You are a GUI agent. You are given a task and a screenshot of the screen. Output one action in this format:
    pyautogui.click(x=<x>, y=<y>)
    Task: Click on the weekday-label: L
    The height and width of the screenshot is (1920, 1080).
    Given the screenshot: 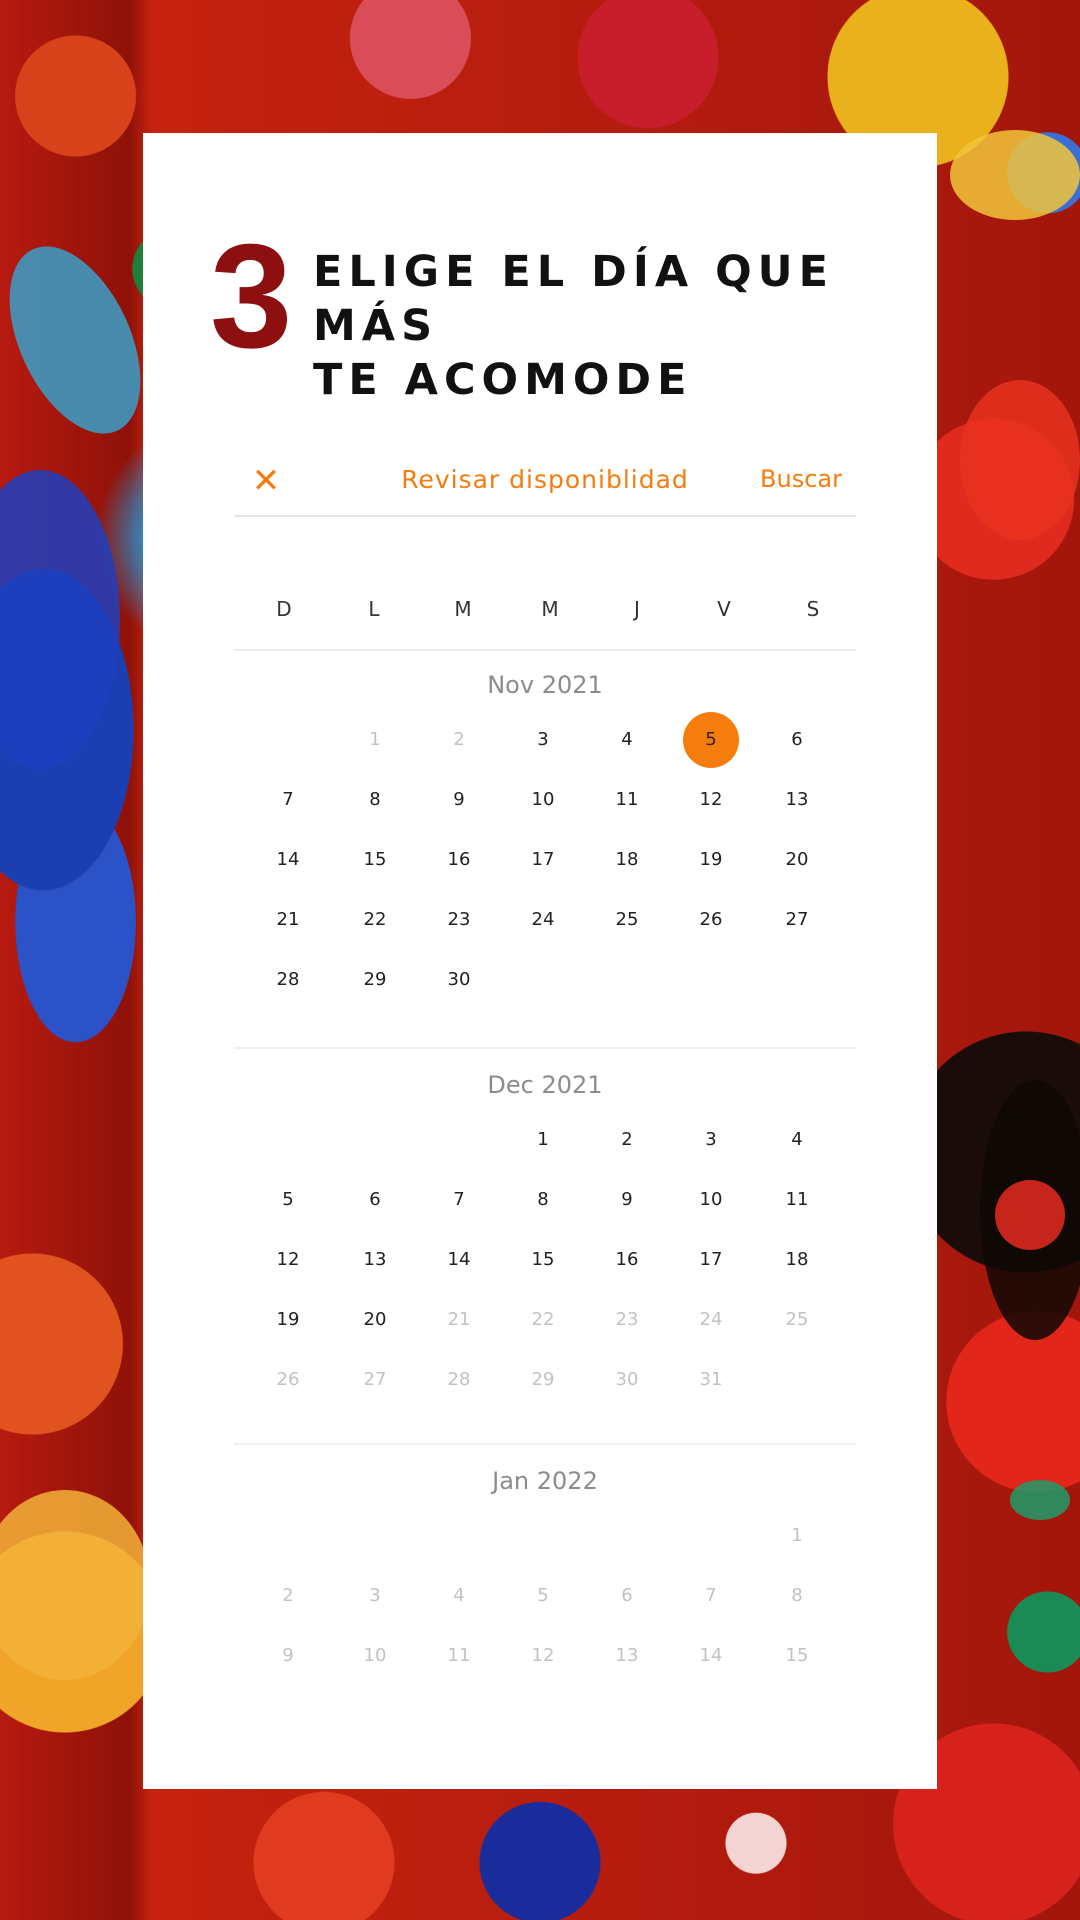 What is the action you would take?
    pyautogui.click(x=374, y=609)
    